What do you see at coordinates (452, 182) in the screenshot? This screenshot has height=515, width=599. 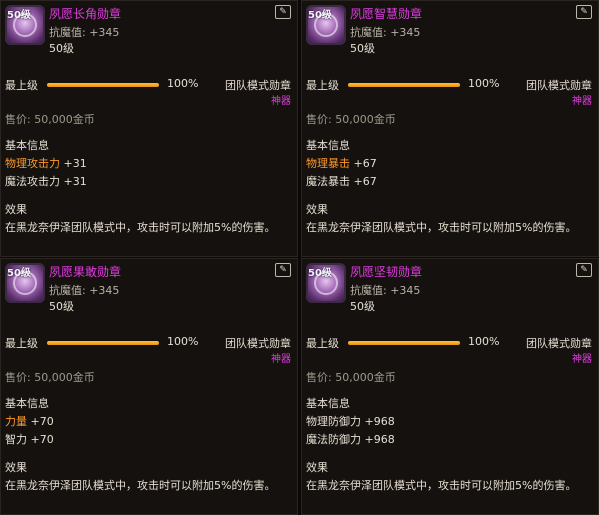 I see `stat-row: 魔法暴击 +67` at bounding box center [452, 182].